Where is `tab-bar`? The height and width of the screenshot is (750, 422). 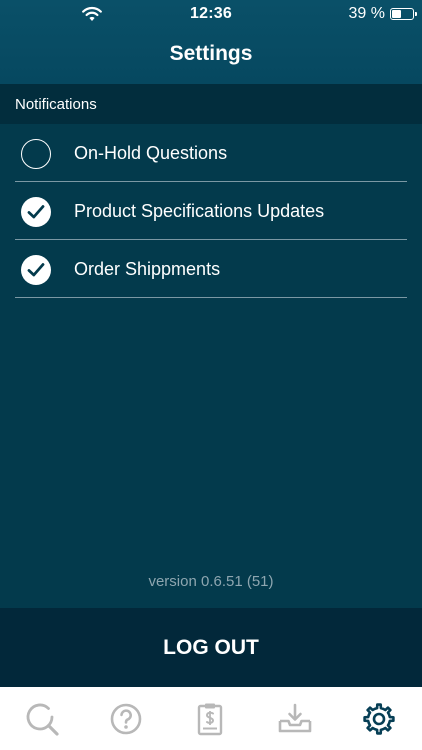 tab-bar is located at coordinates (211, 718).